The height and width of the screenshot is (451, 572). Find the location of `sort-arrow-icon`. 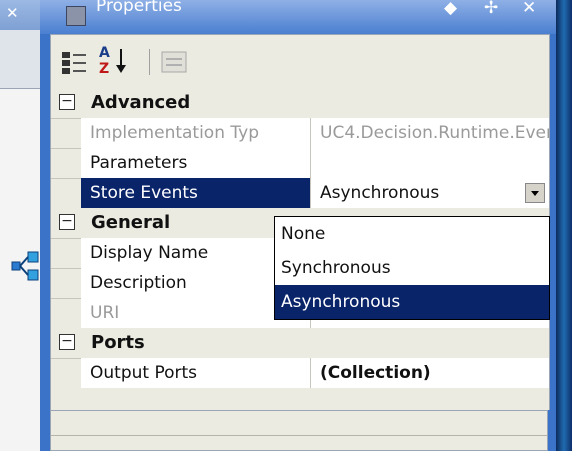

sort-arrow-icon is located at coordinates (121, 61).